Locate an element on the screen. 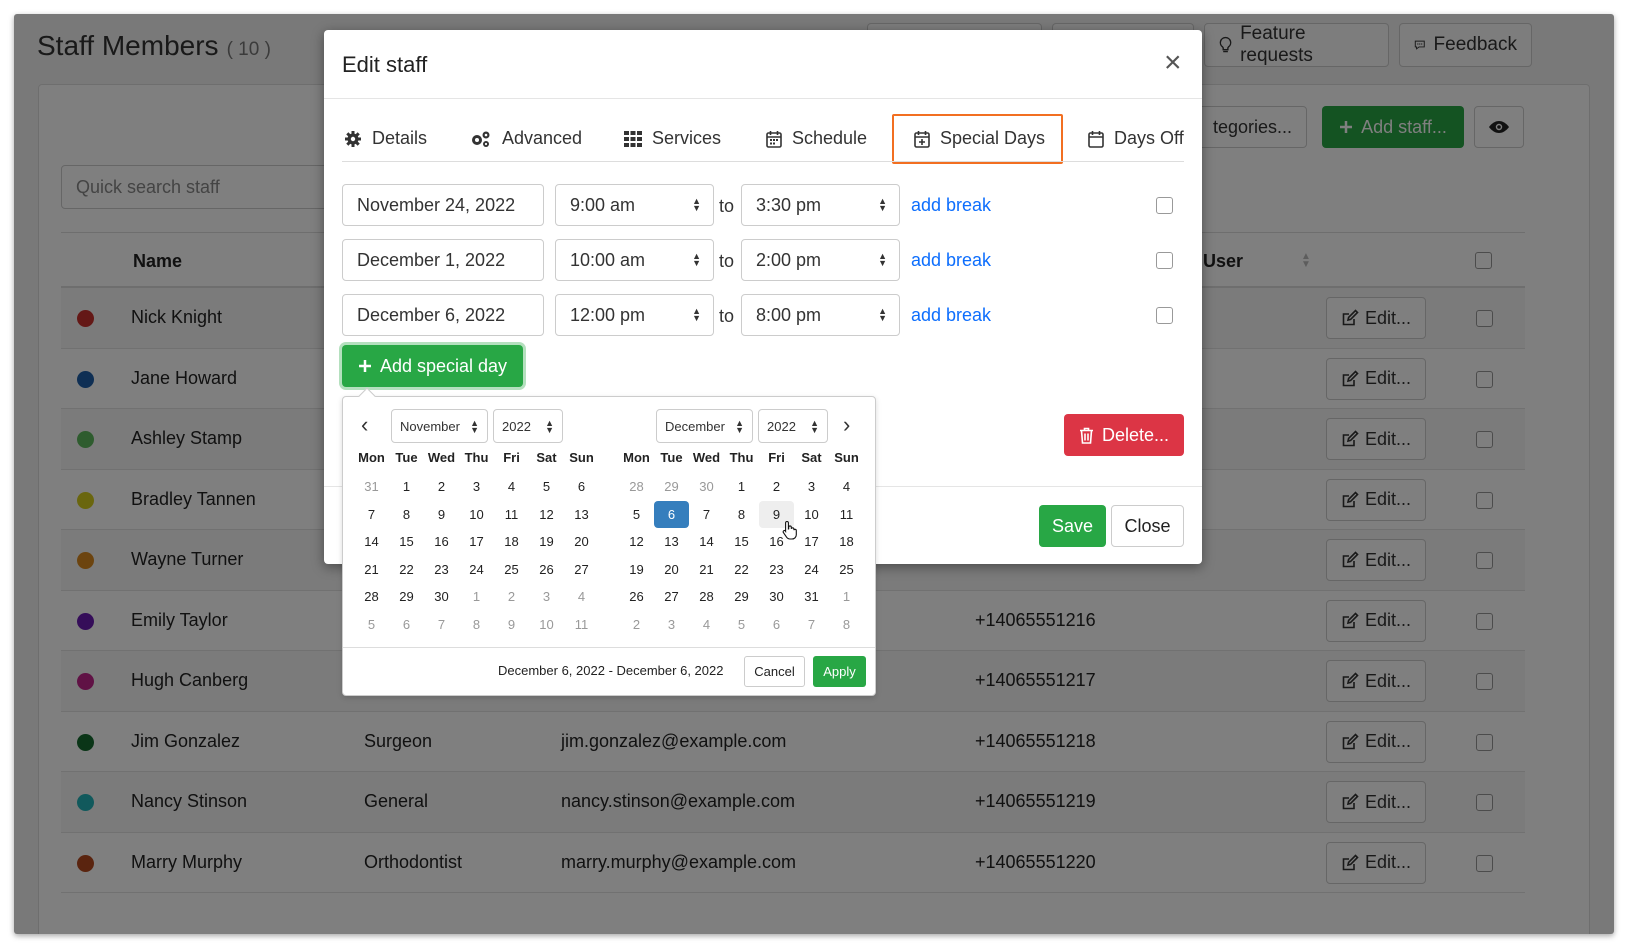 The image size is (1628, 948). prev-month-icon: ‹ is located at coordinates (364, 425).